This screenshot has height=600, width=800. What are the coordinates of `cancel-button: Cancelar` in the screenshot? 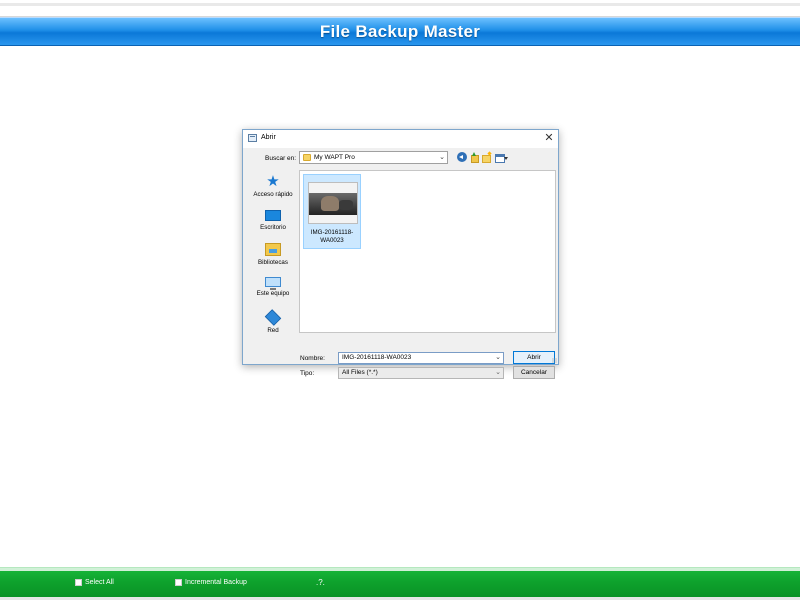 It's located at (534, 372).